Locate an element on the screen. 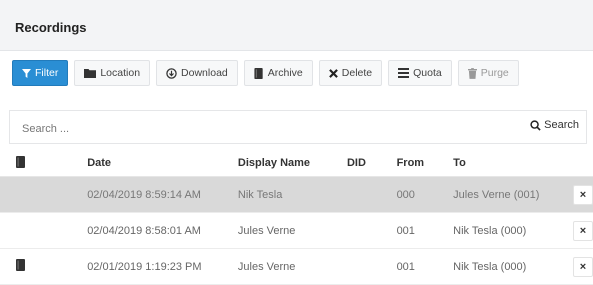 Image resolution: width=593 pixels, height=285 pixels. download-icon is located at coordinates (171, 73).